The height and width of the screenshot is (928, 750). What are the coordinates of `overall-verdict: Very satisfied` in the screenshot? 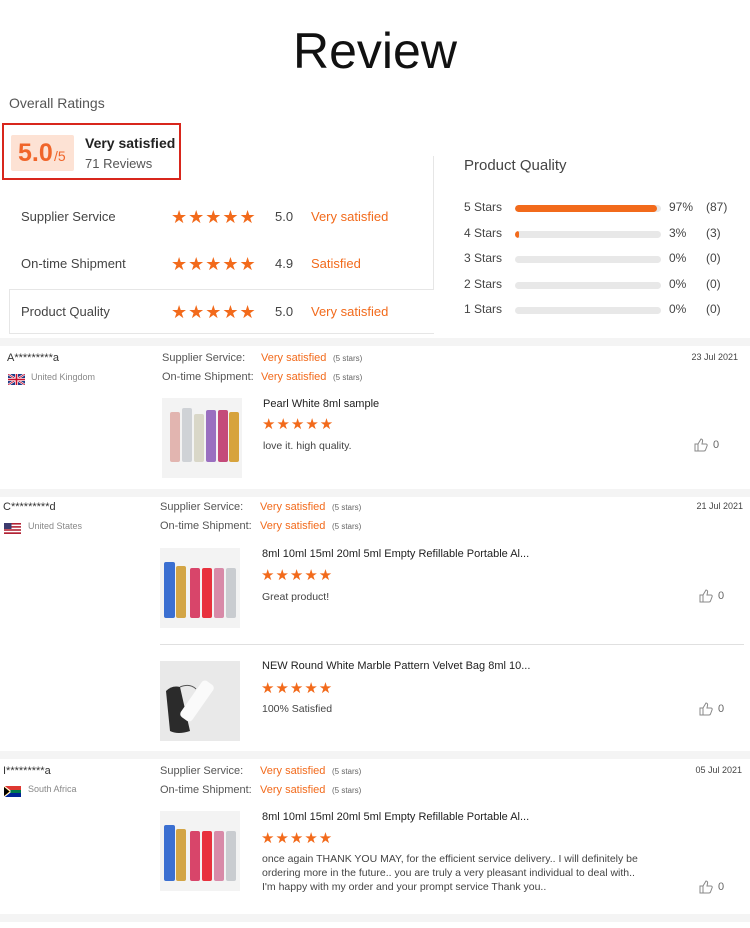 It's located at (130, 143).